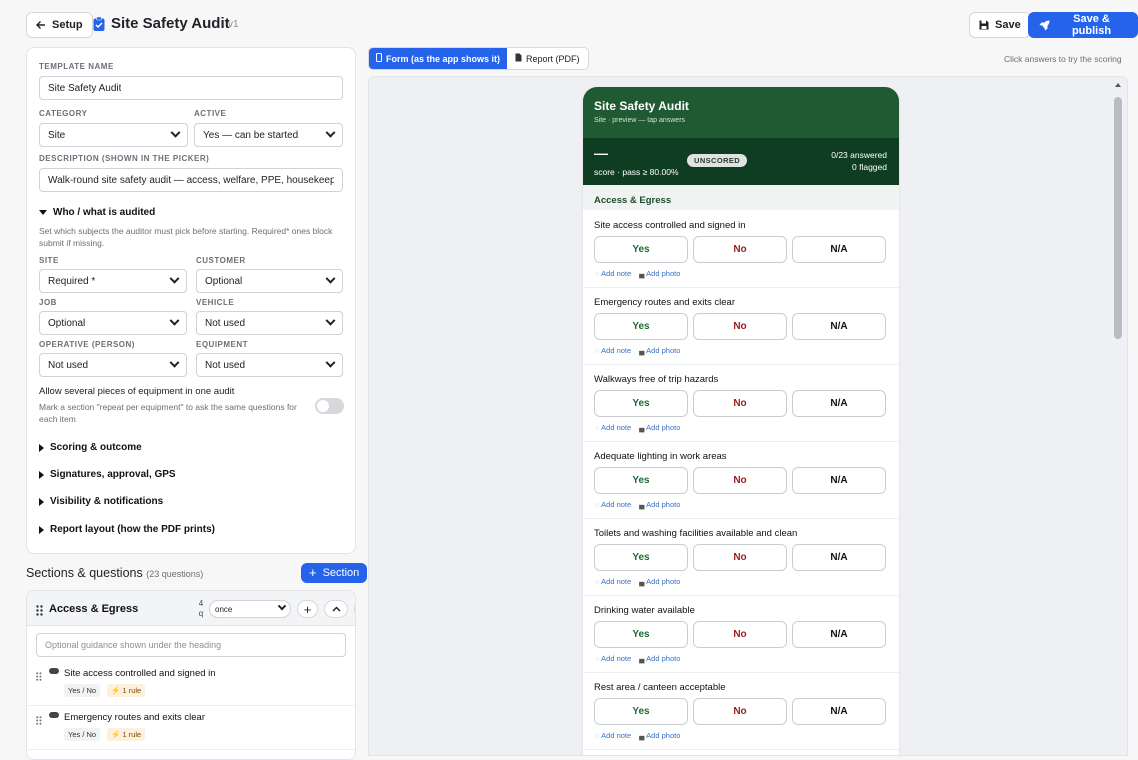  I want to click on equipment-select: Not used, so click(269, 365).